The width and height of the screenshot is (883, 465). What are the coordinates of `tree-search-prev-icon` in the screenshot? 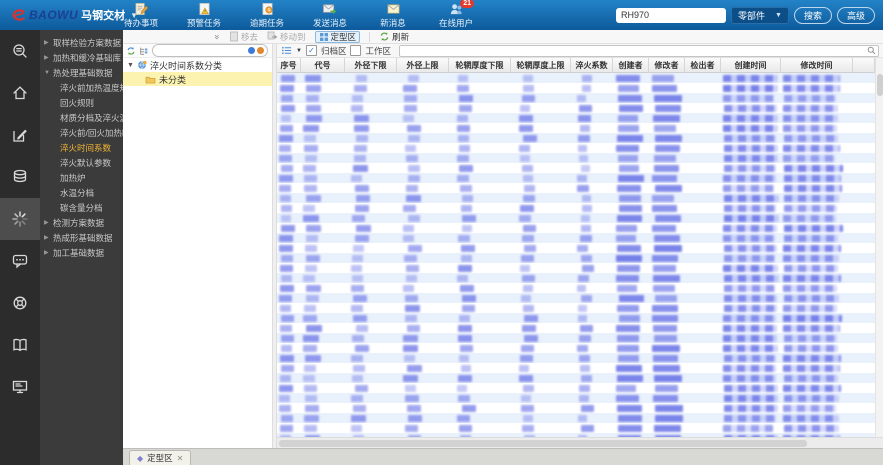 It's located at (251, 50).